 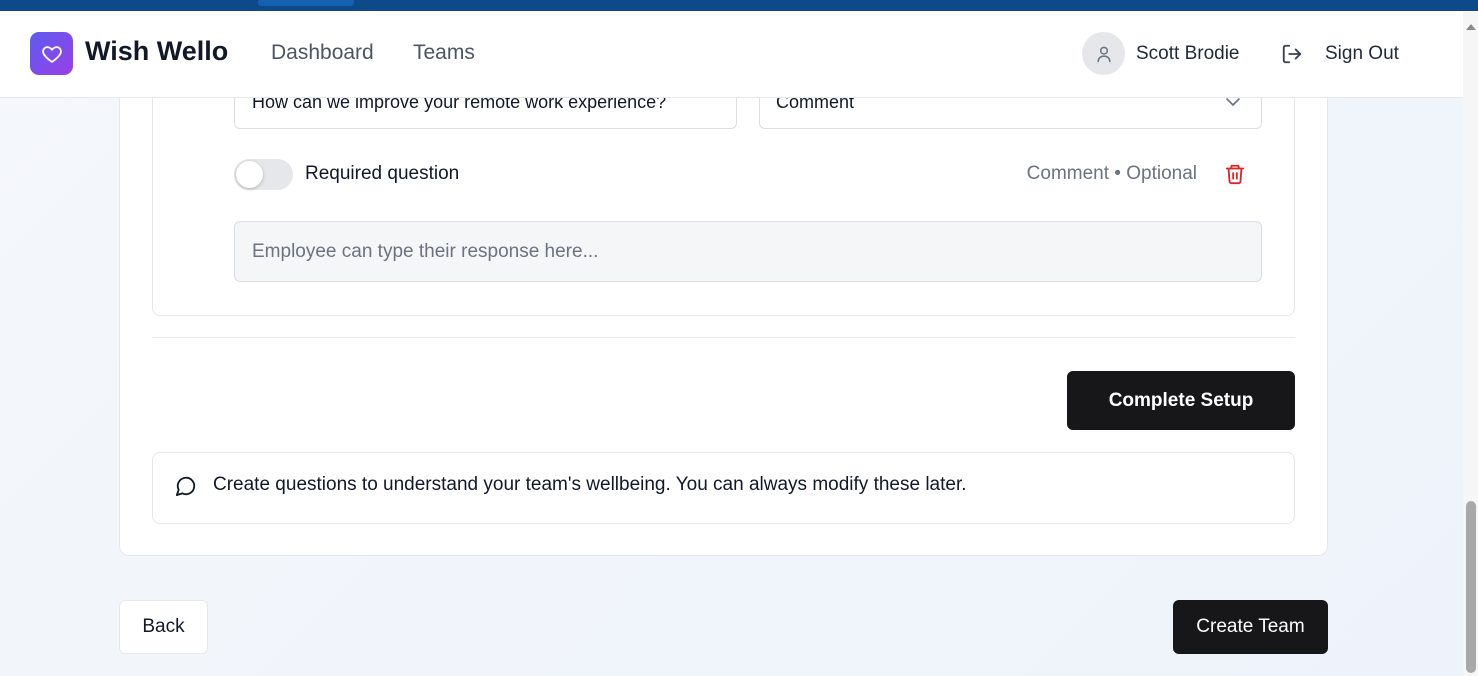 I want to click on browser-top-strip, so click(x=739, y=5).